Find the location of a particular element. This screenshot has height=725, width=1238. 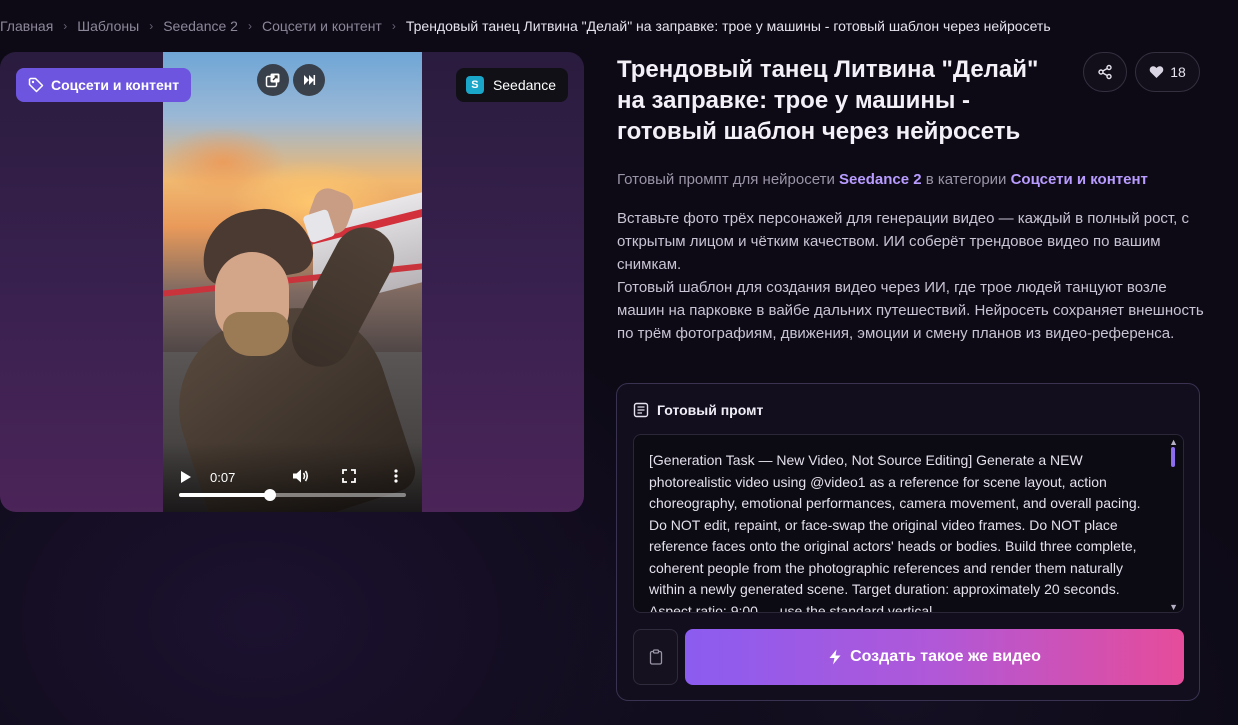

like-count: 18 is located at coordinates (1178, 72).